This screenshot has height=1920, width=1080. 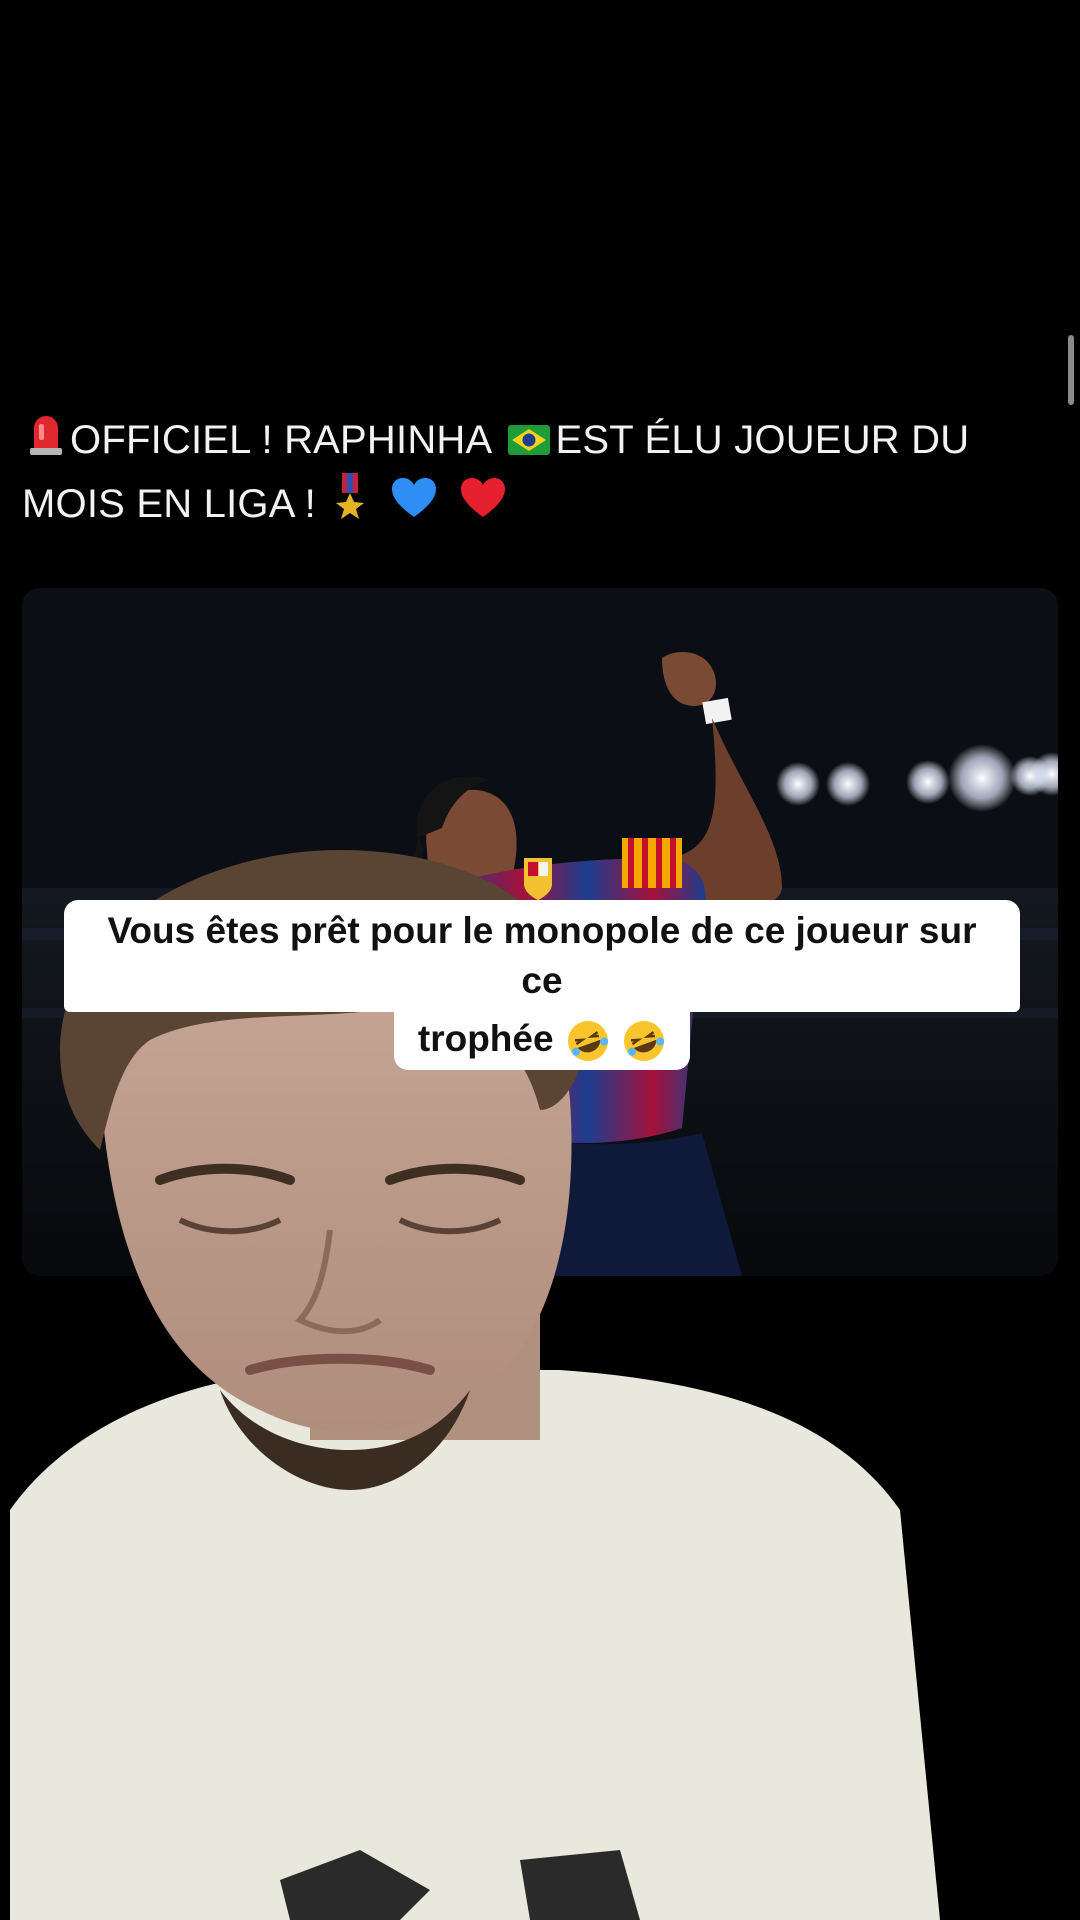 I want to click on blue-heart-icon, so click(x=414, y=506).